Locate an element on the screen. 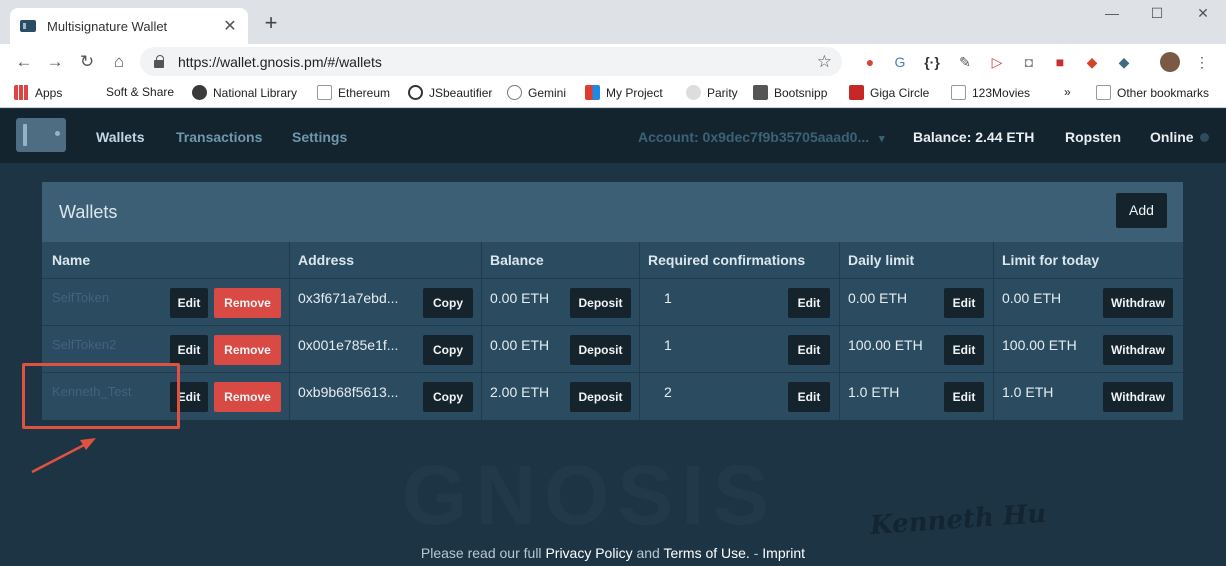  new-tab-button: + is located at coordinates (271, 23).